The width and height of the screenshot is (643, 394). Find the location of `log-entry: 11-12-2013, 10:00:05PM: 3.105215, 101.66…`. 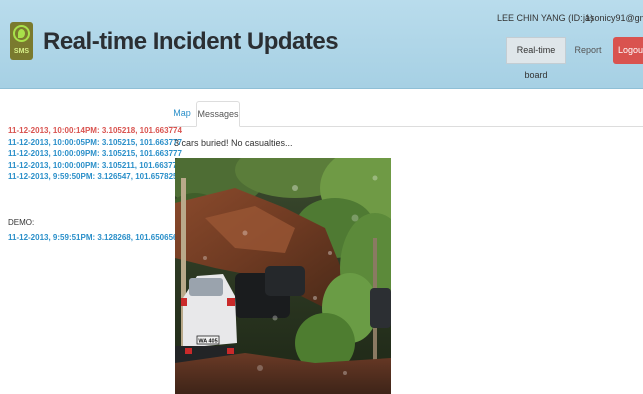

log-entry: 11-12-2013, 10:00:05PM: 3.105215, 101.66… is located at coordinates (95, 143).